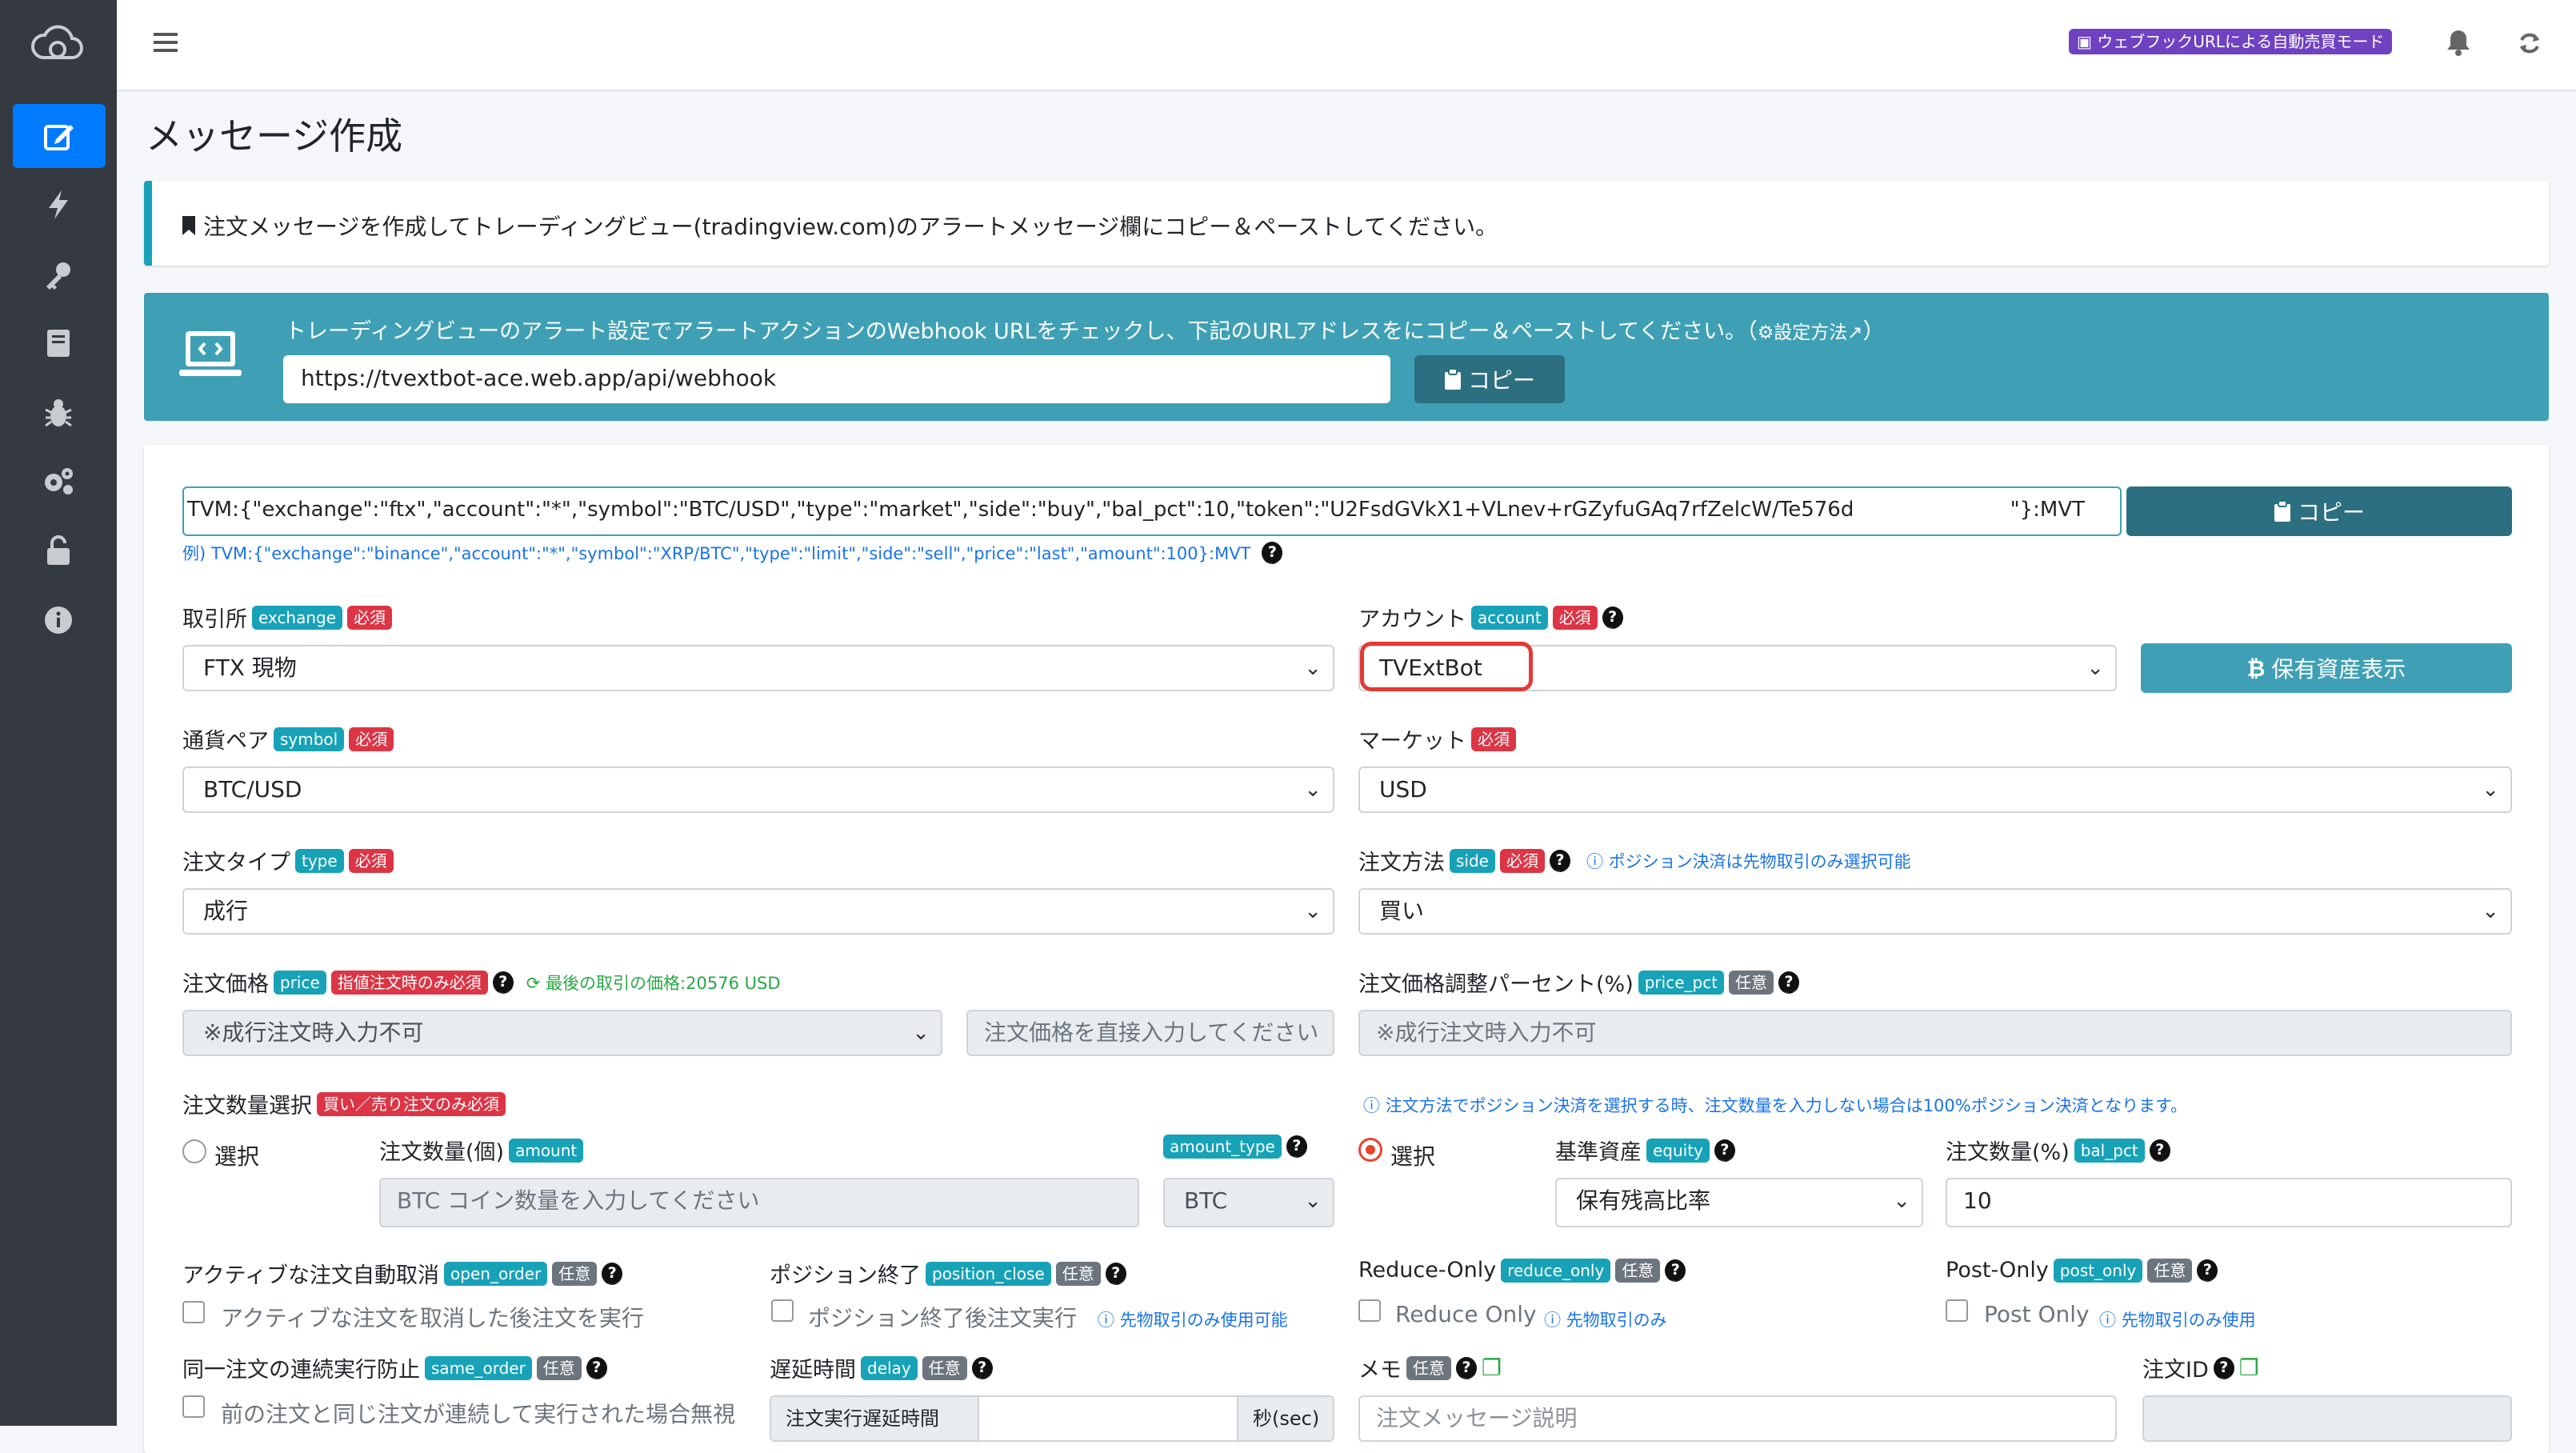 The width and height of the screenshot is (2576, 1453). Describe the element at coordinates (2326, 668) in the screenshot. I see `show-holdings-button: ₿ 保有資産表示` at that location.